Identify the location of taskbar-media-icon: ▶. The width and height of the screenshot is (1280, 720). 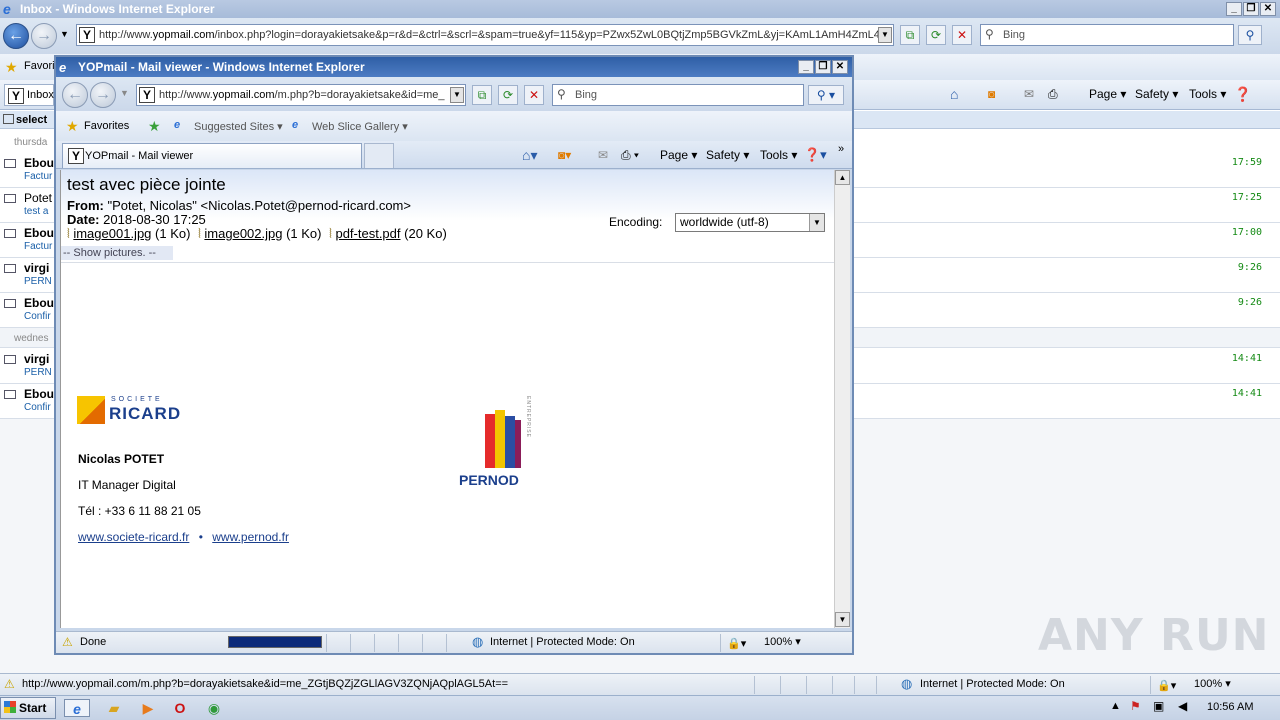
(148, 708).